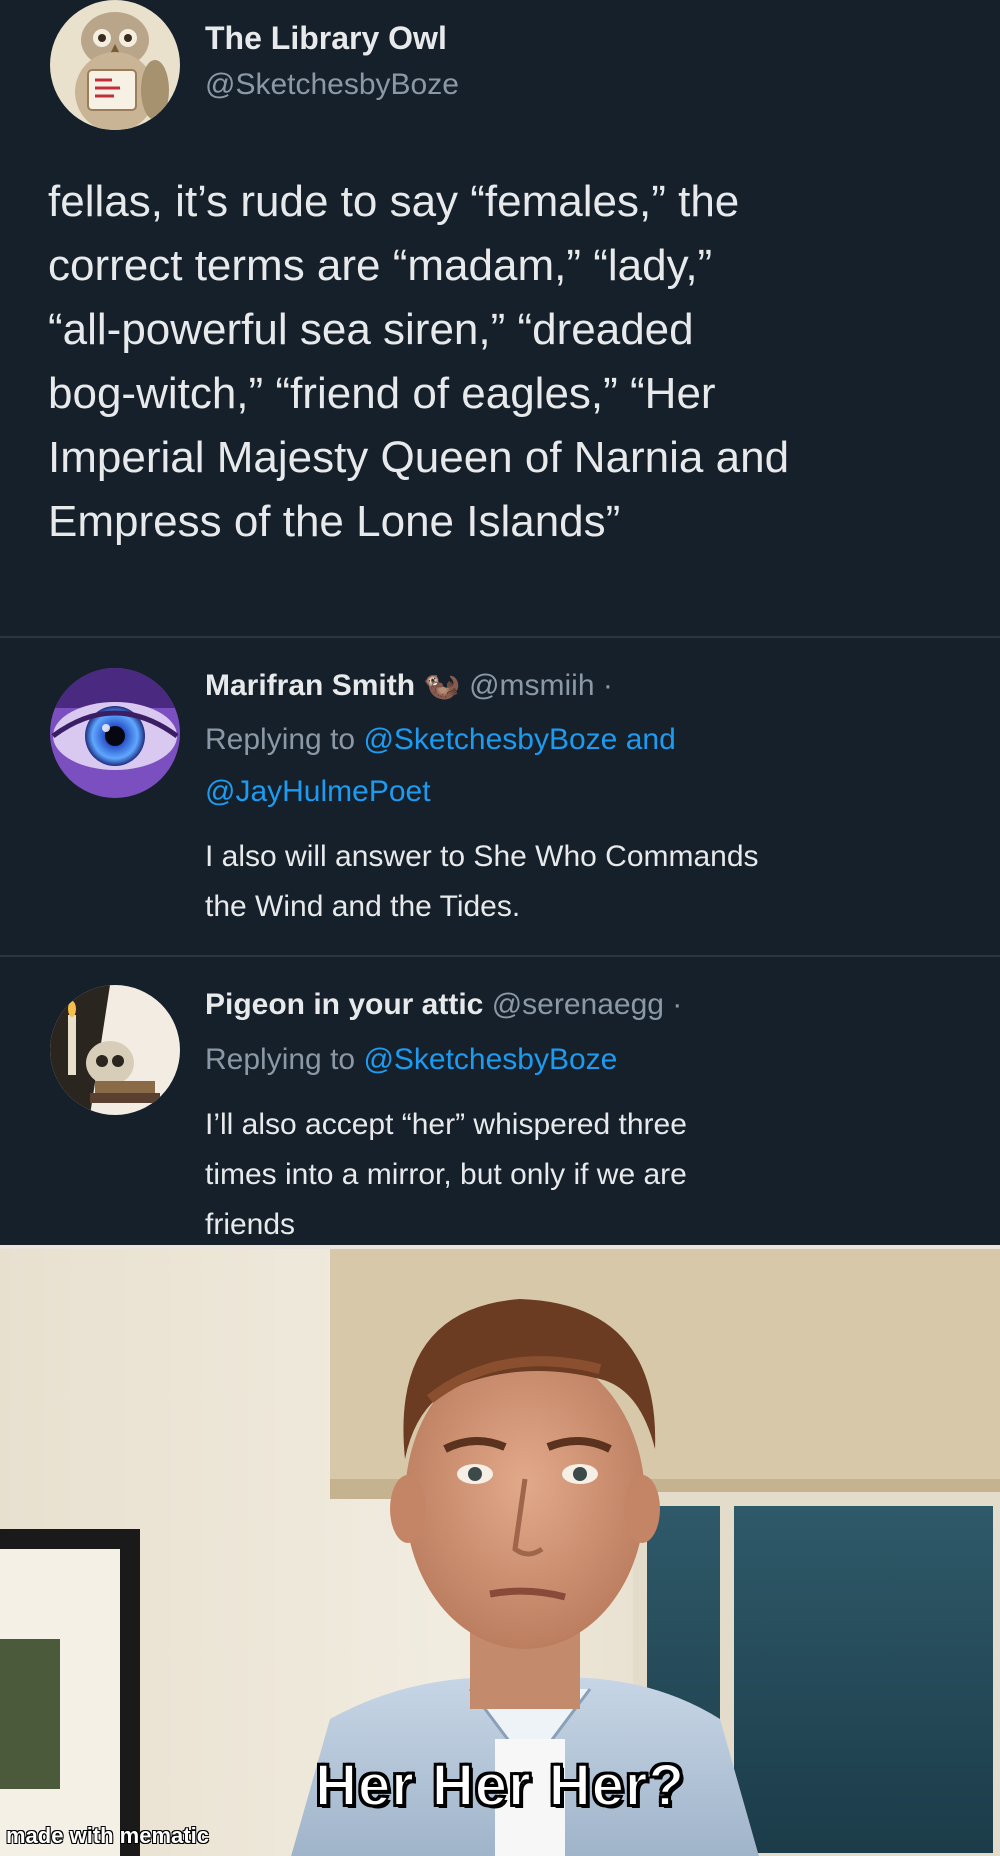  I want to click on reply-line: friends, so click(250, 1224).